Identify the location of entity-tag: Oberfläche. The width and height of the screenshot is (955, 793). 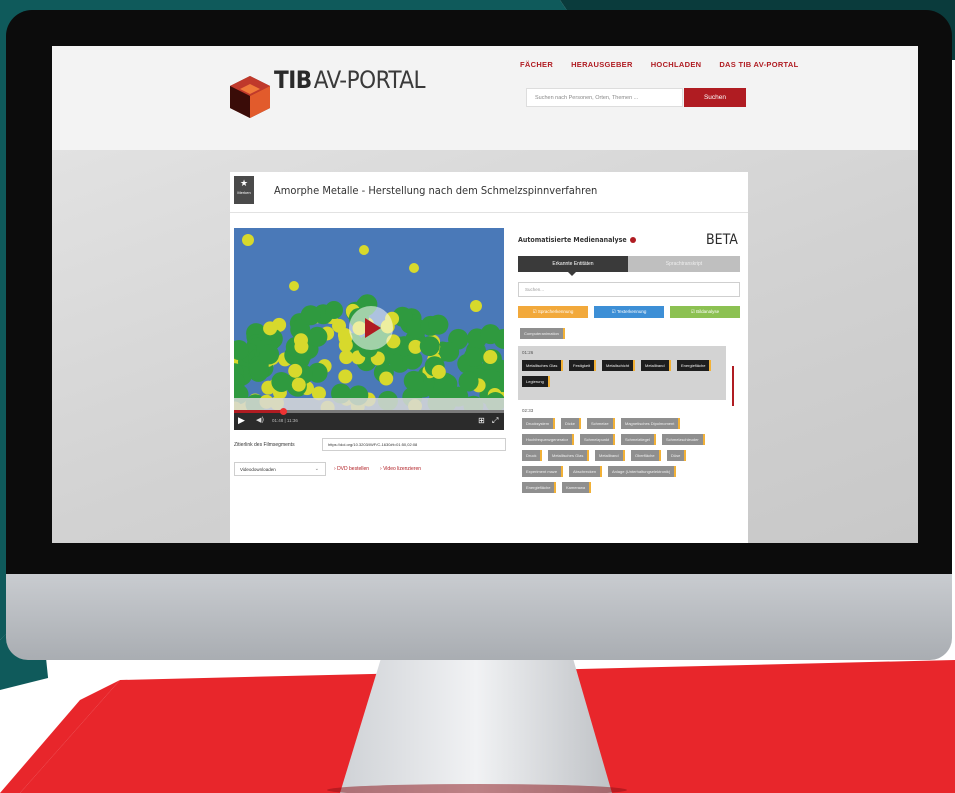
(646, 455).